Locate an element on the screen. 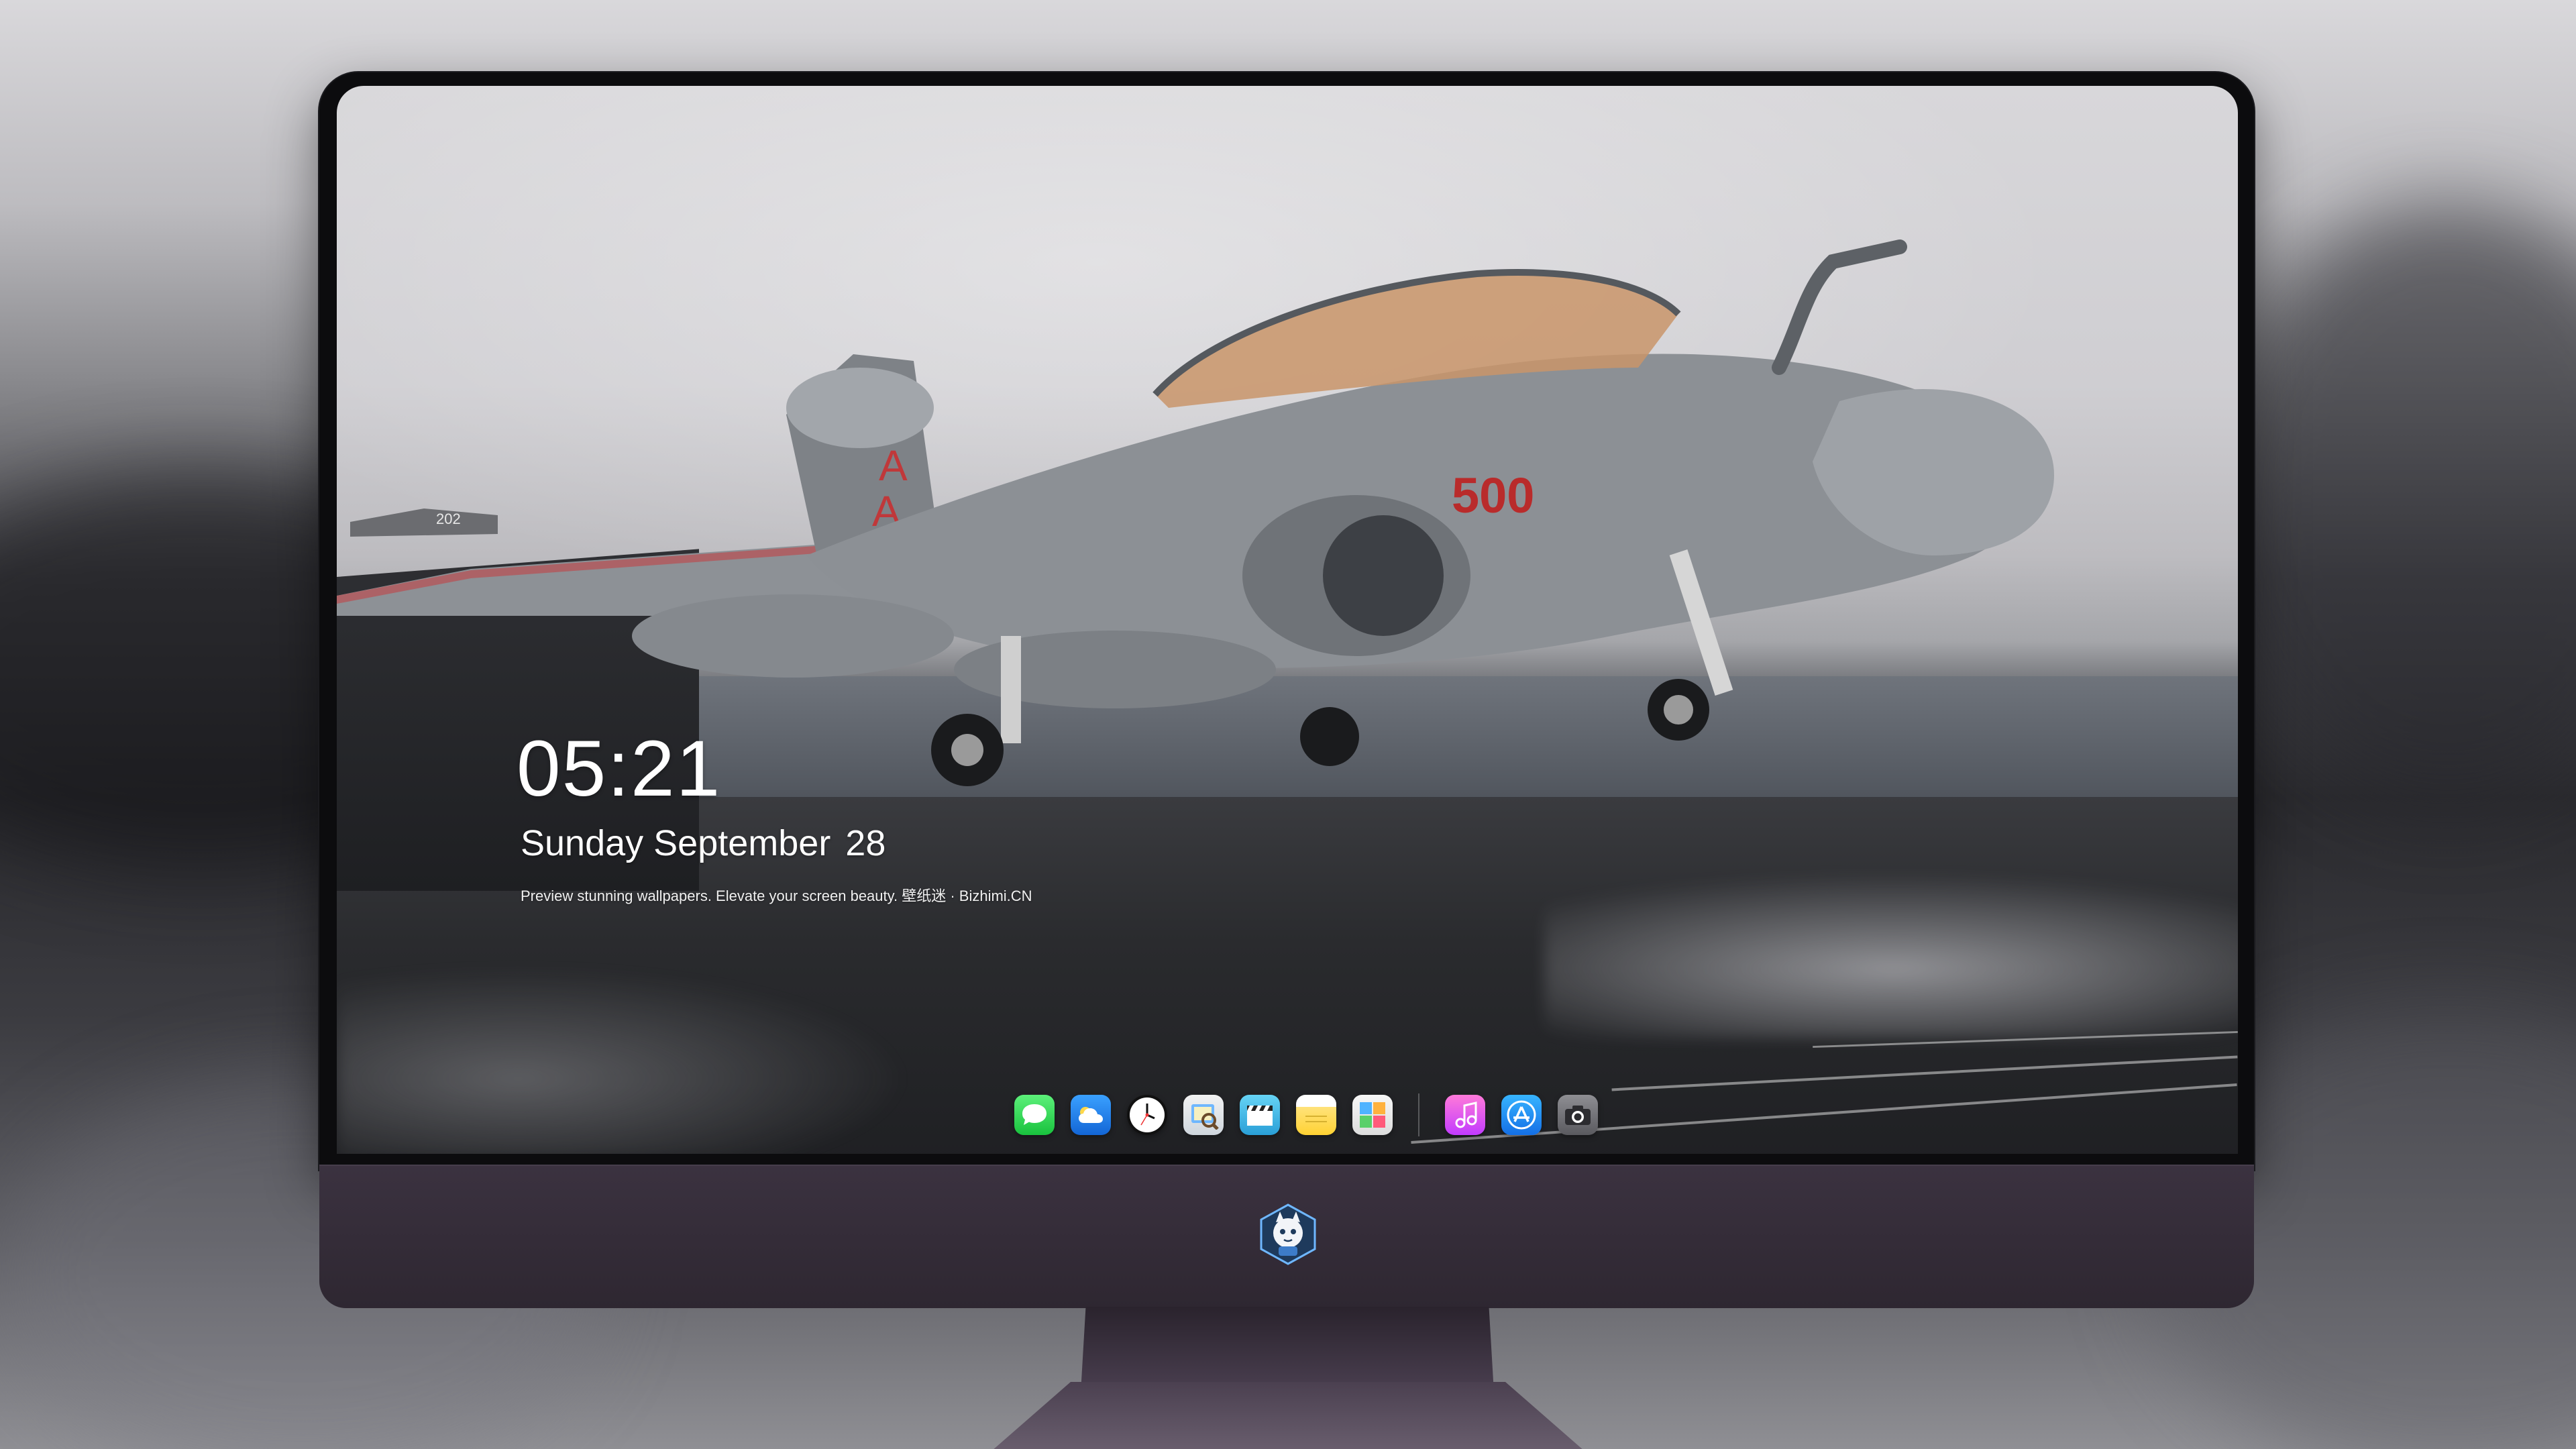 Image resolution: width=2576 pixels, height=1449 pixels. dock is located at coordinates (1306, 1115).